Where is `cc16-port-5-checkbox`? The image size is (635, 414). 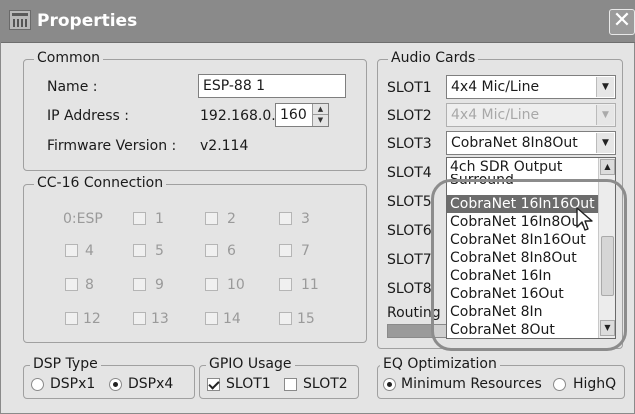
cc16-port-5-checkbox is located at coordinates (139, 250).